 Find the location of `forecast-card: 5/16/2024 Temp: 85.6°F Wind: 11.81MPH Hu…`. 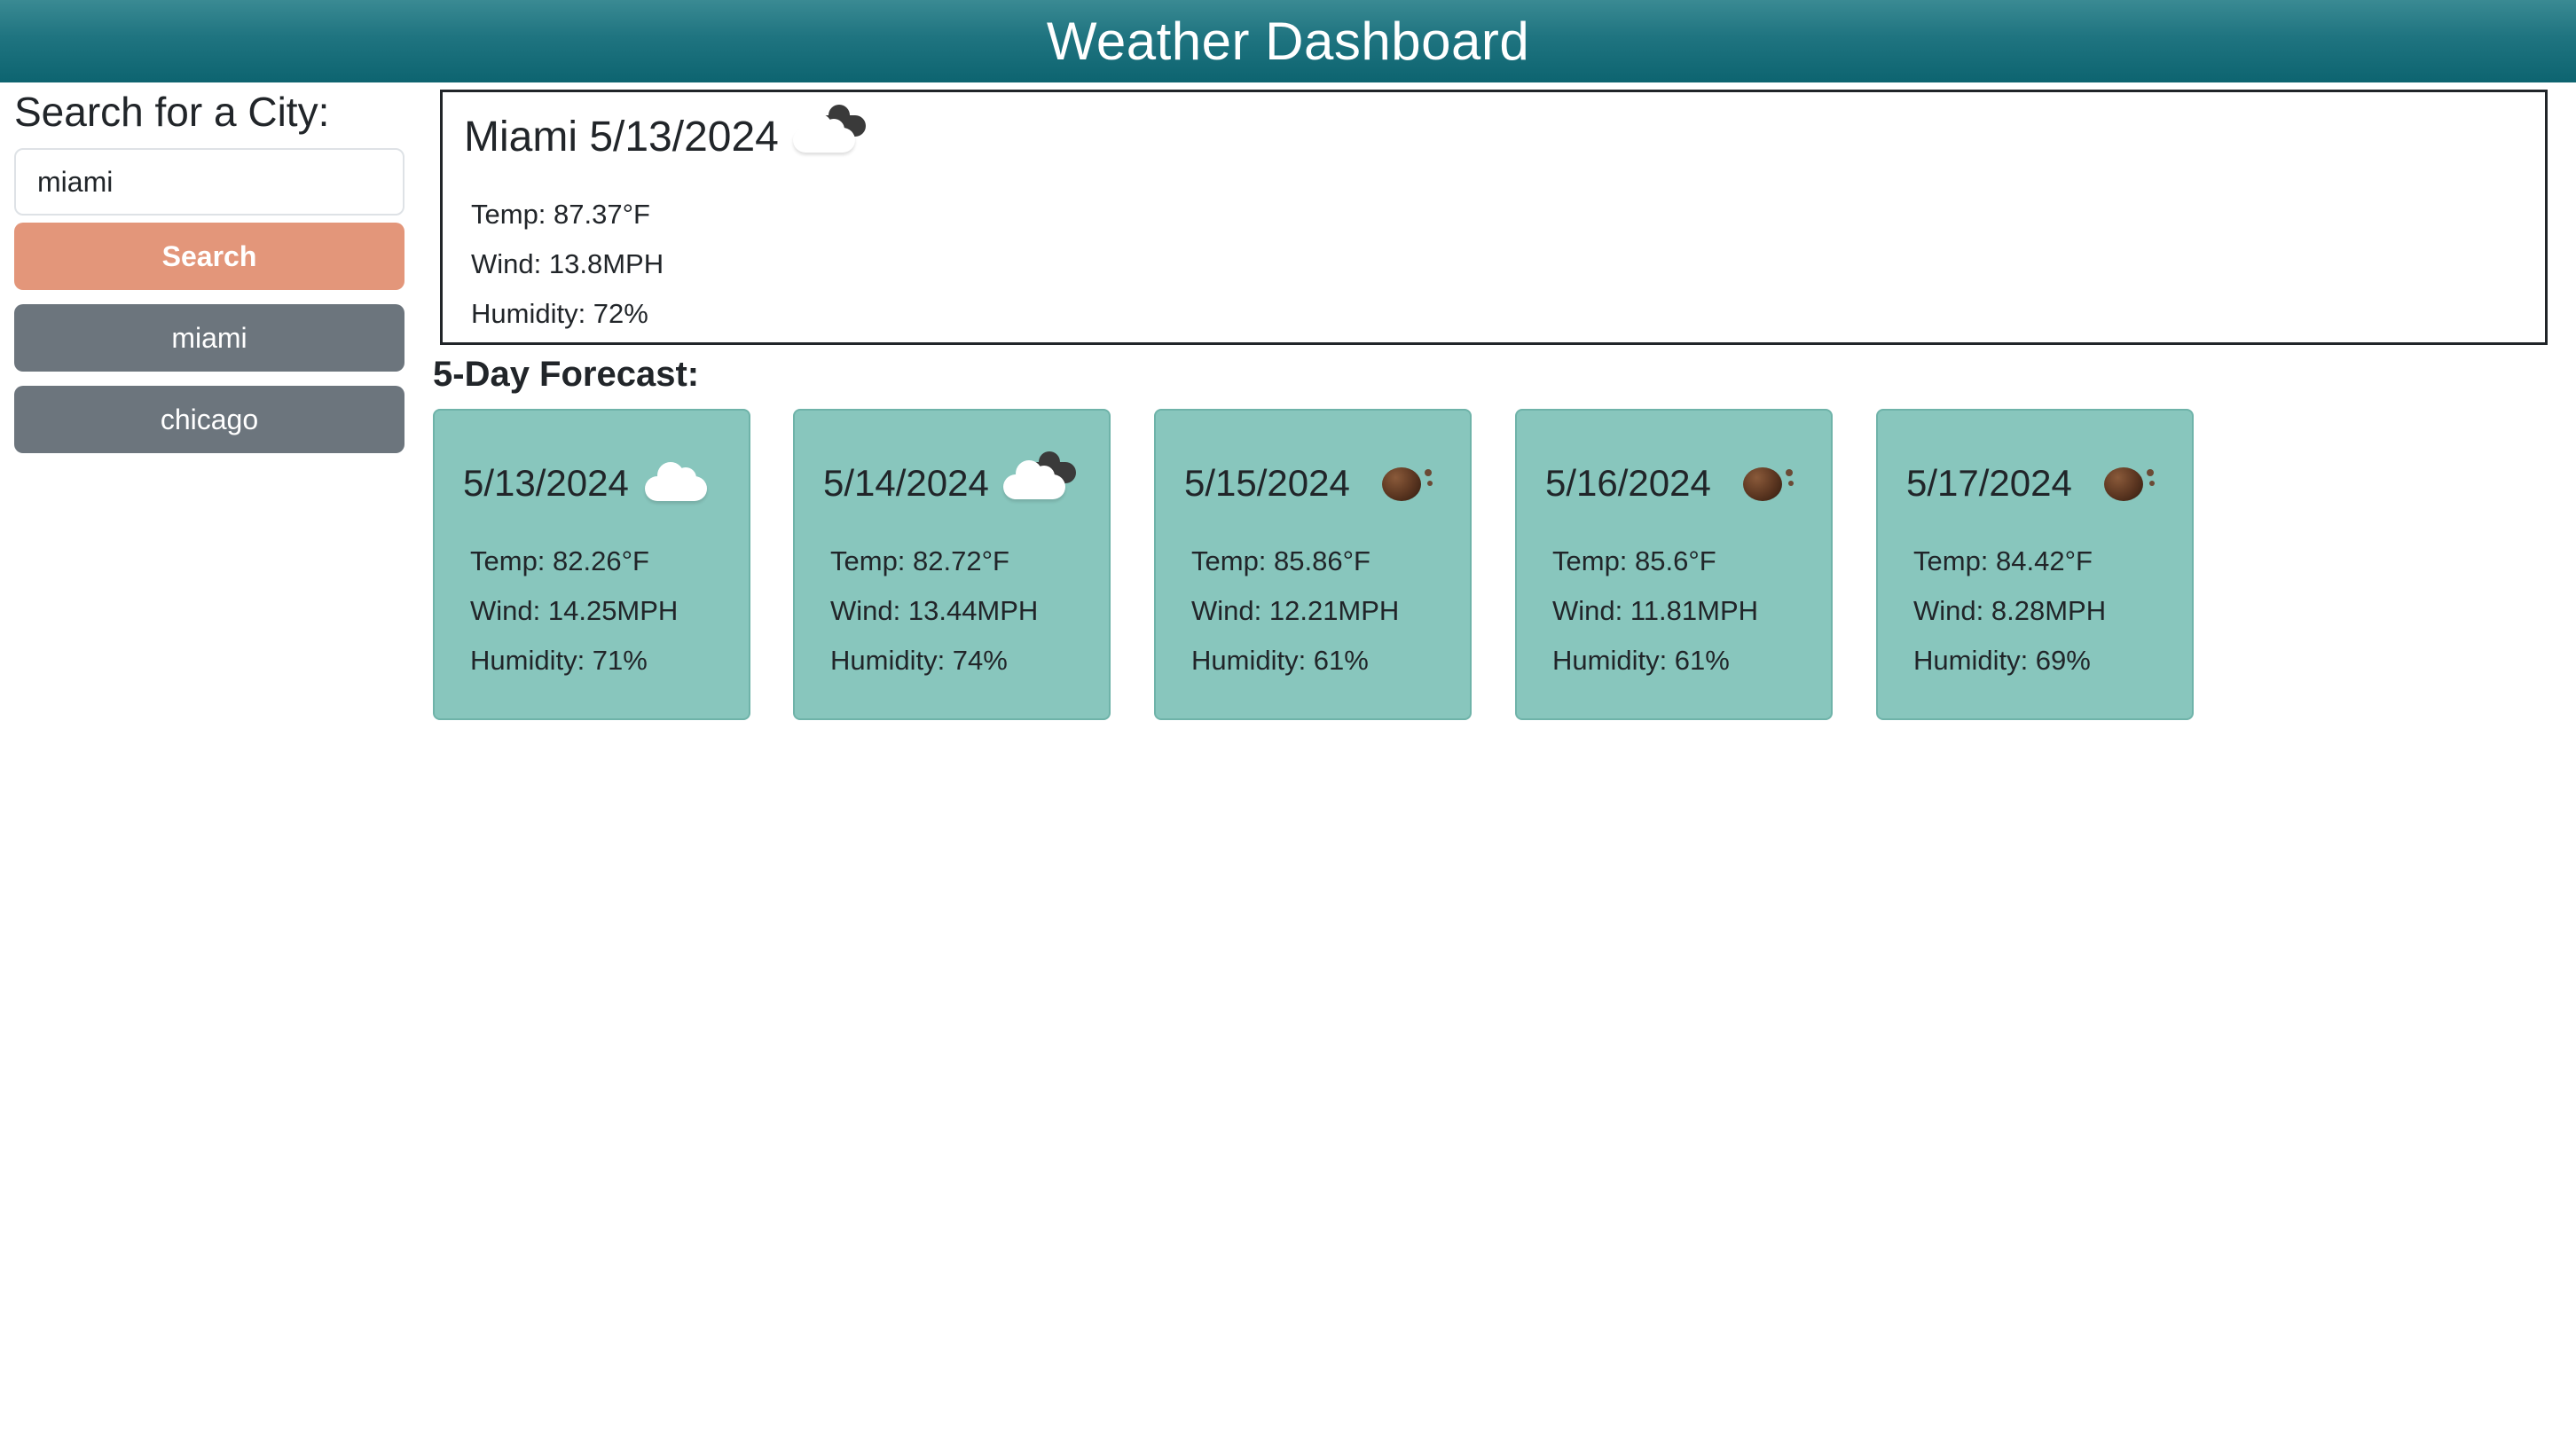

forecast-card: 5/16/2024 Temp: 85.6°F Wind: 11.81MPH Hu… is located at coordinates (1674, 564).